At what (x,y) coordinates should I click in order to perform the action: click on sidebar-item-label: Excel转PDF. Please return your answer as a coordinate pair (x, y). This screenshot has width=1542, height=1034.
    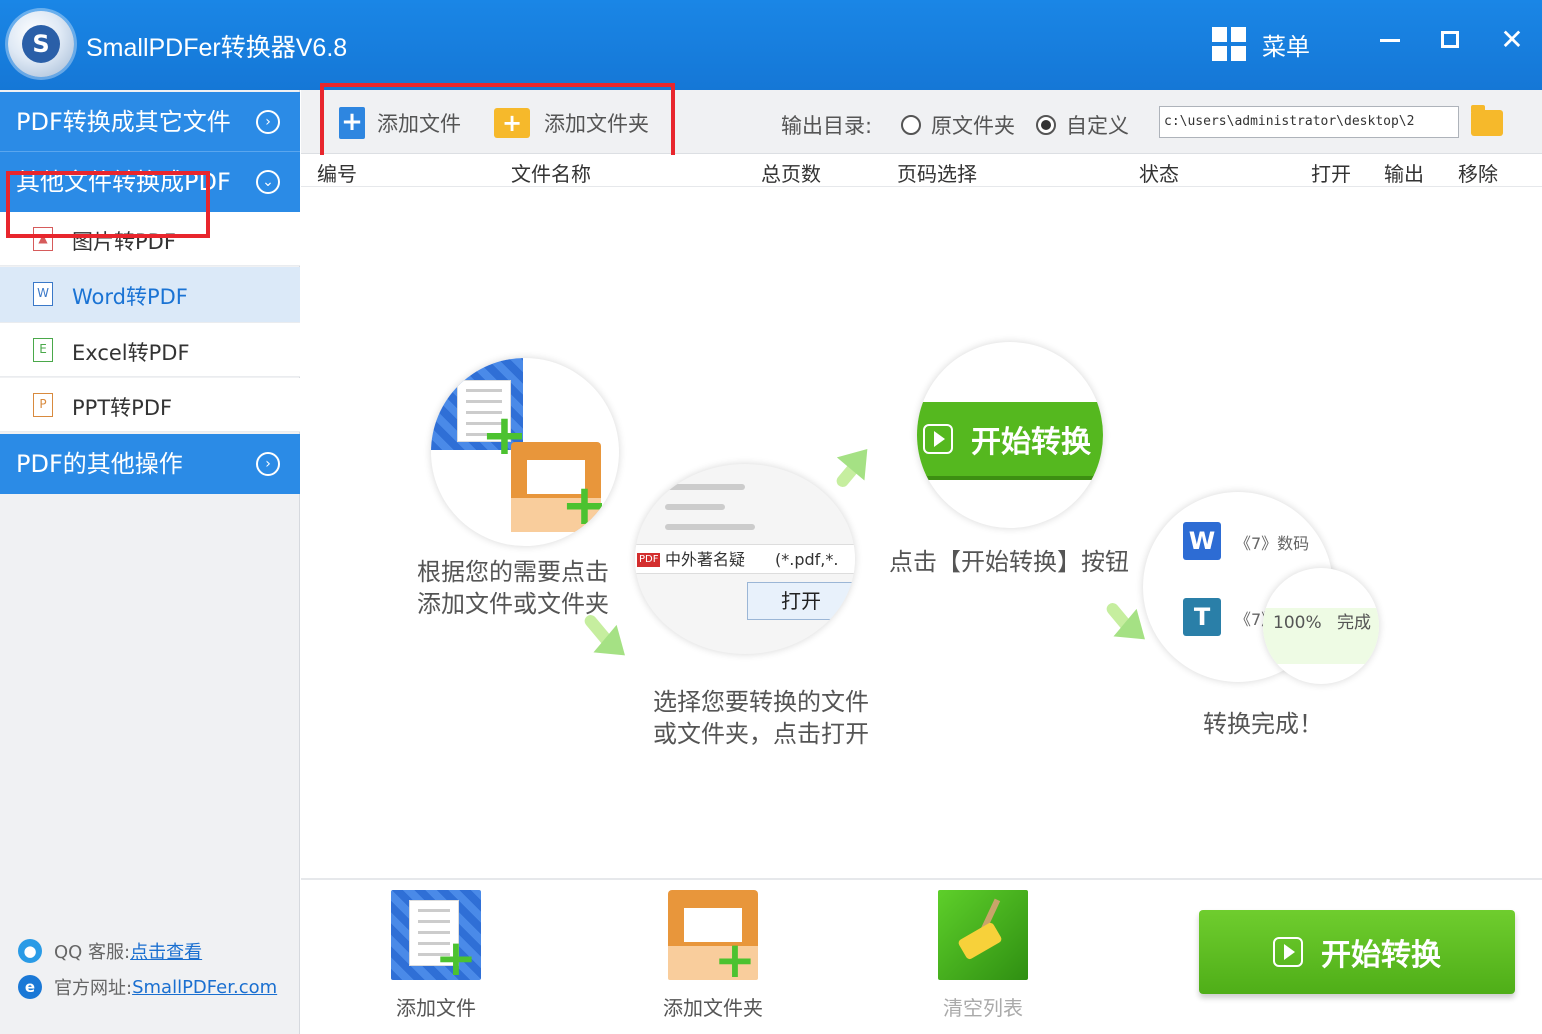
    Looking at the image, I should click on (131, 353).